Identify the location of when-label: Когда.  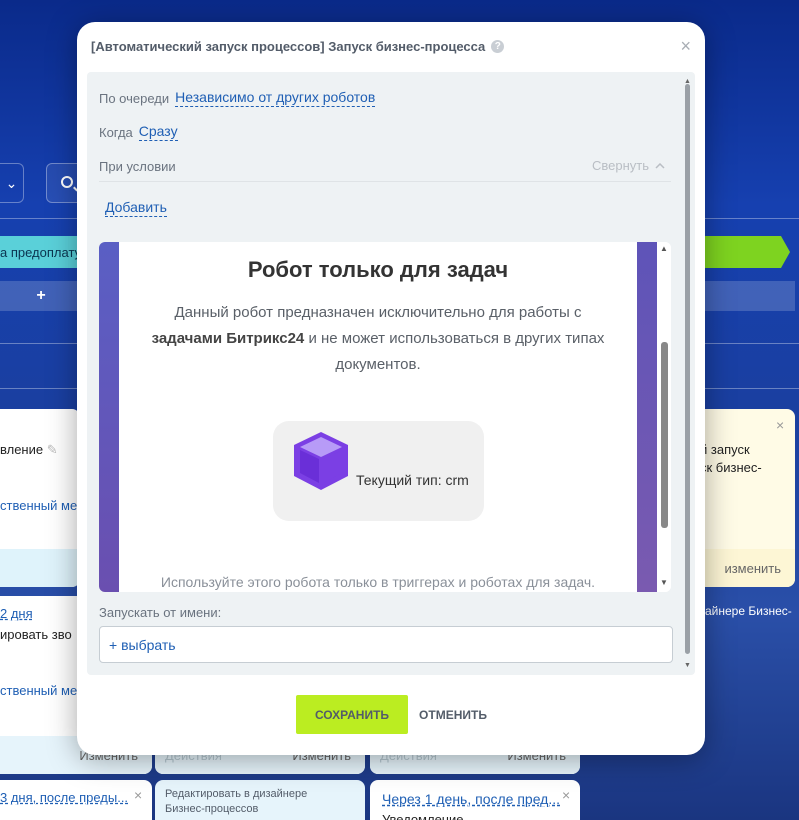
(116, 132).